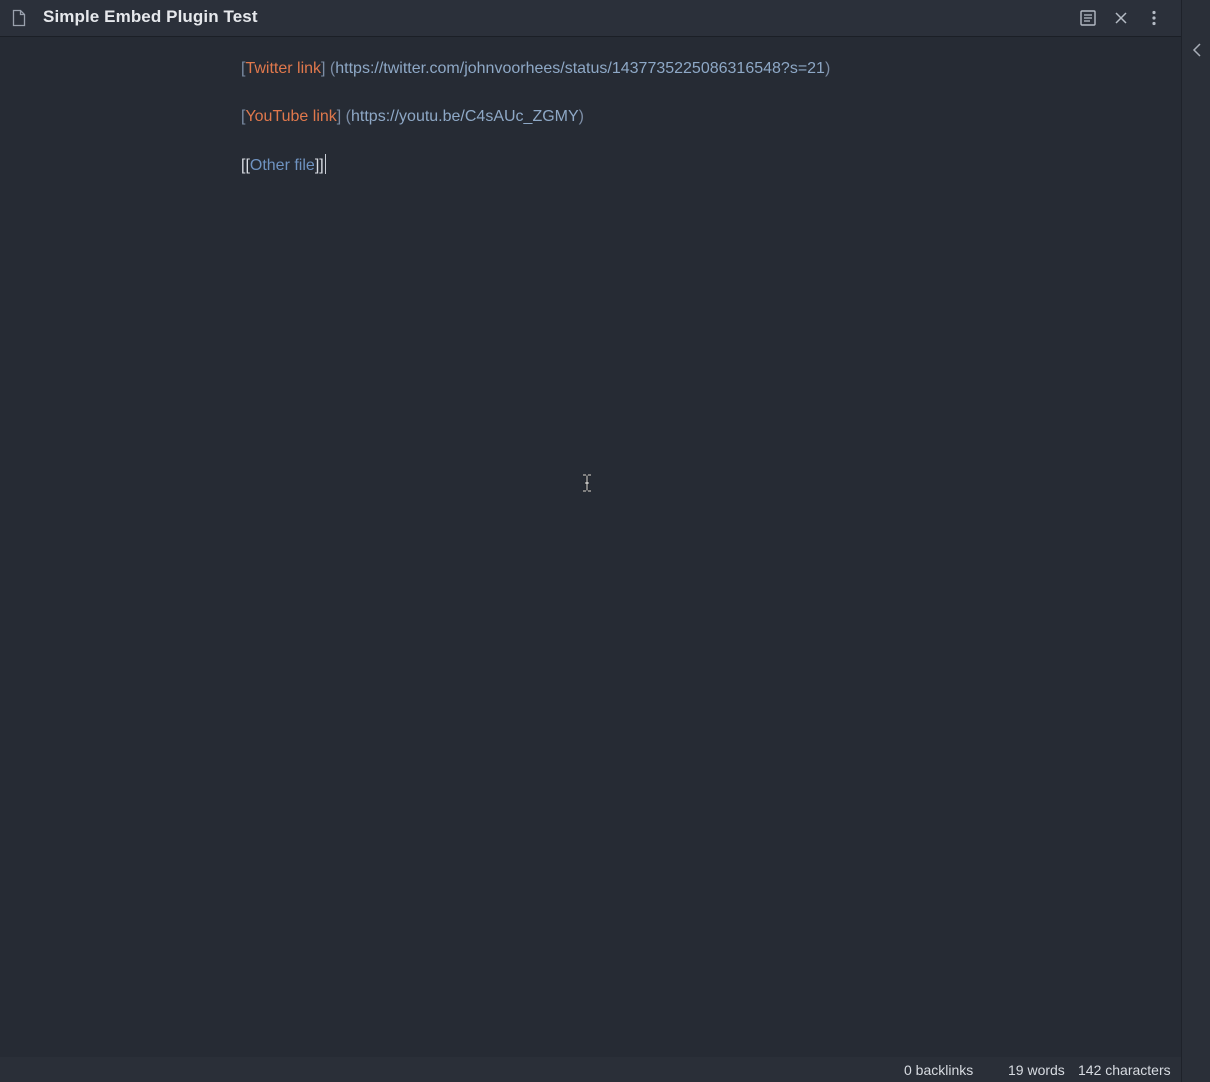  What do you see at coordinates (1197, 50) in the screenshot?
I see `chevron-left-icon` at bounding box center [1197, 50].